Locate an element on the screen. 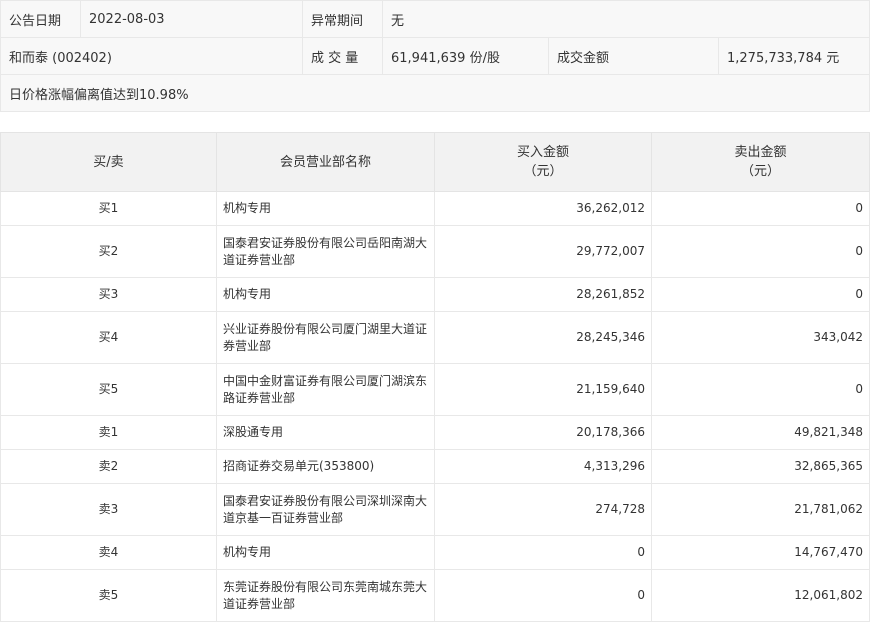 The width and height of the screenshot is (870, 622). row-member: 东莞证券股份有限公司东莞南城东莞大道证券营业部 is located at coordinates (325, 595).